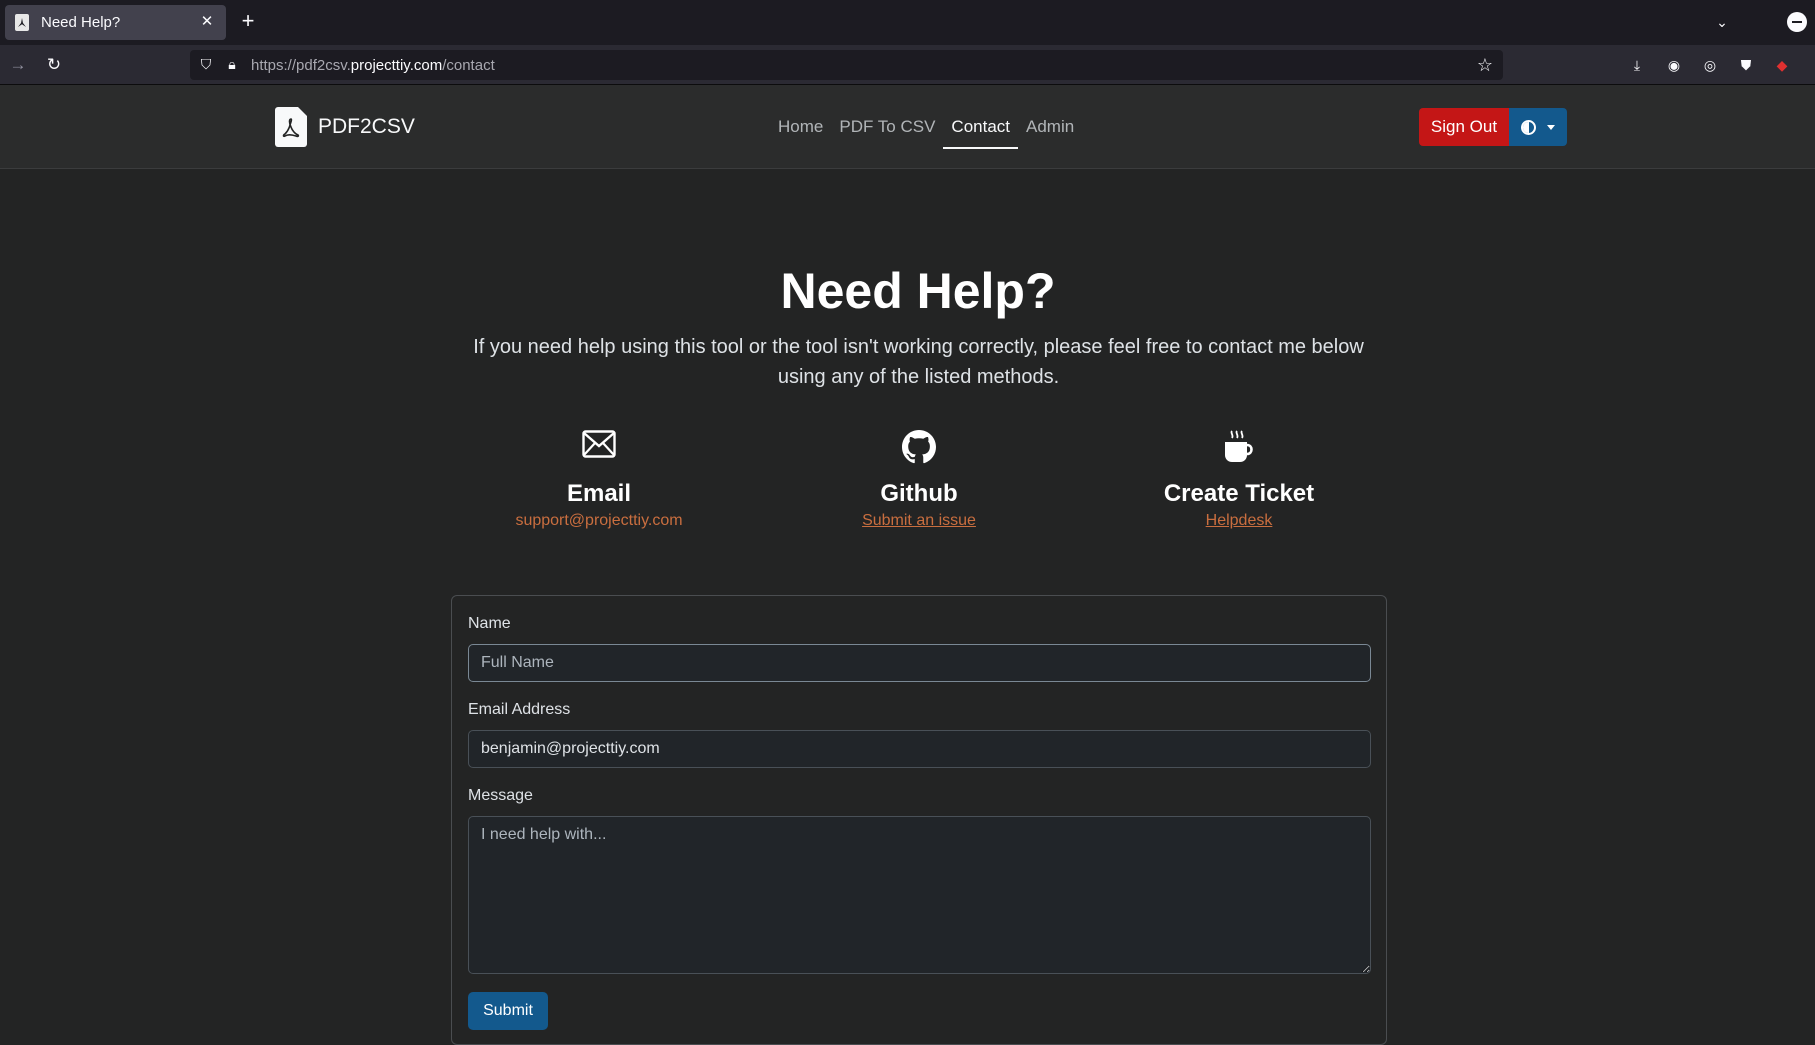 This screenshot has height=1045, width=1815. Describe the element at coordinates (1637, 65) in the screenshot. I see `download-icon: ⤓` at that location.